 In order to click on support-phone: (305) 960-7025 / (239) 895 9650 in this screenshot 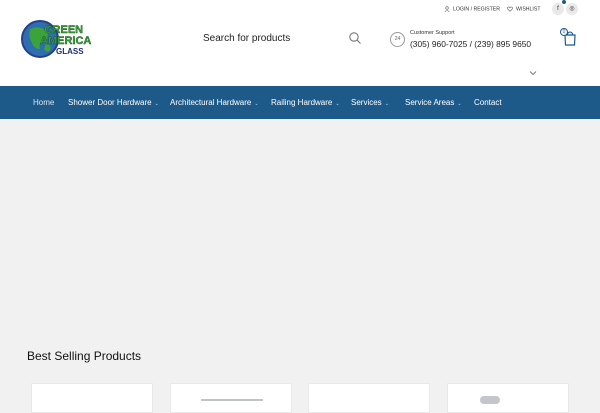, I will do `click(470, 44)`.